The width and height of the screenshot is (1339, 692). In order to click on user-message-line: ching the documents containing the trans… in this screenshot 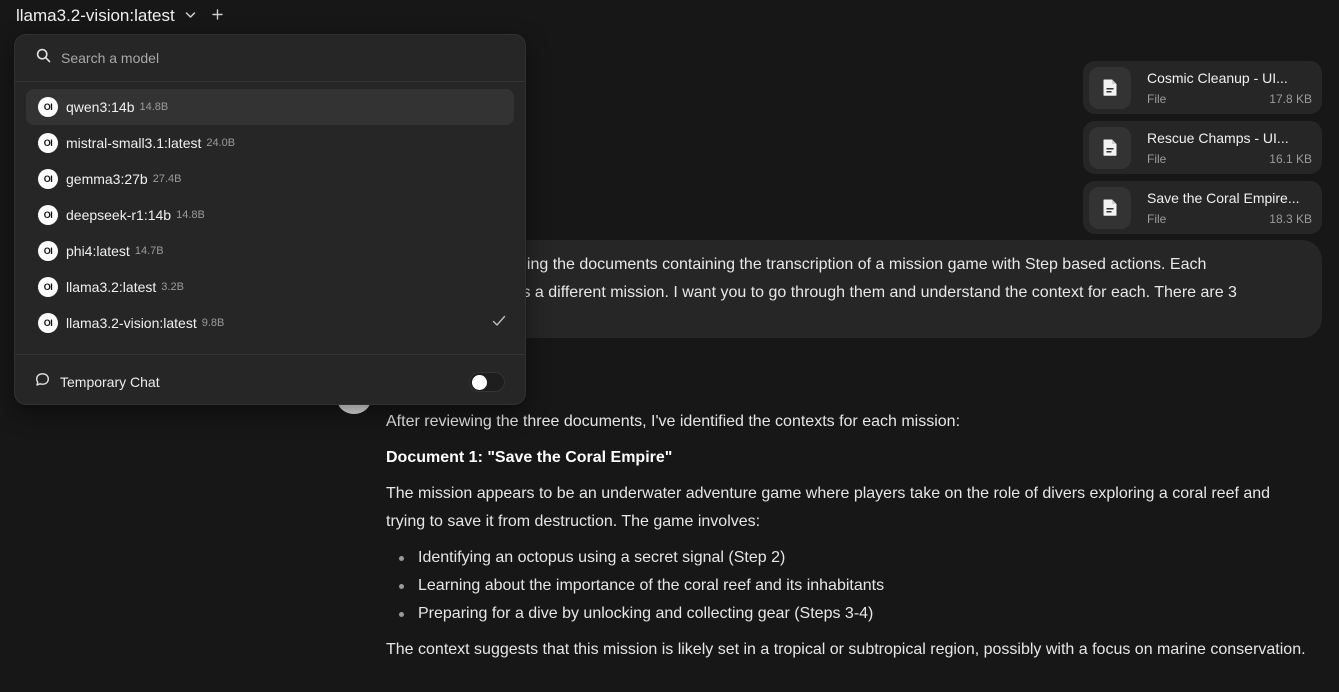, I will do `click(858, 264)`.